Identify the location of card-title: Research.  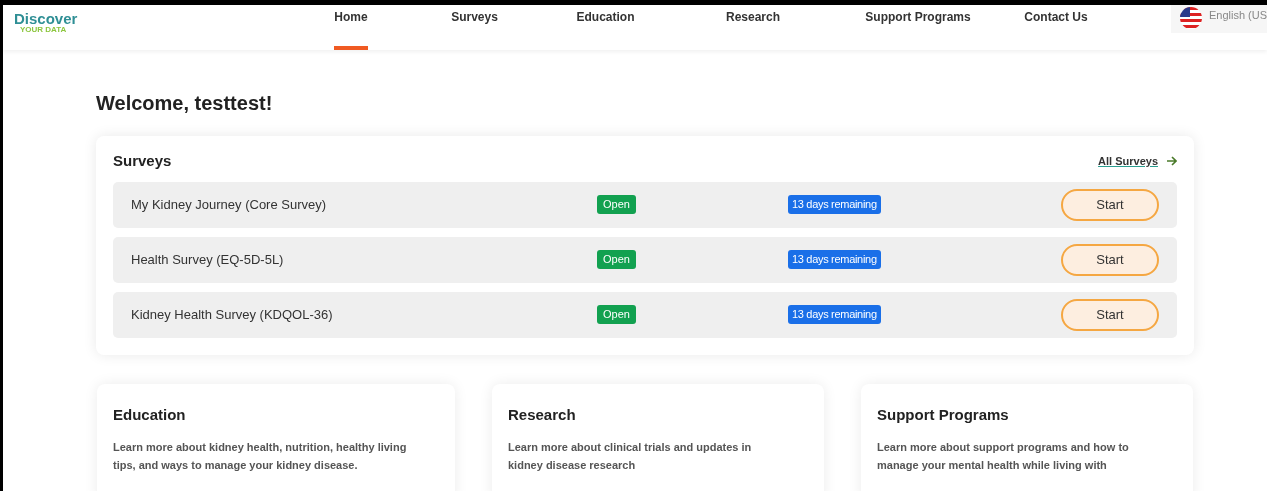
(542, 414).